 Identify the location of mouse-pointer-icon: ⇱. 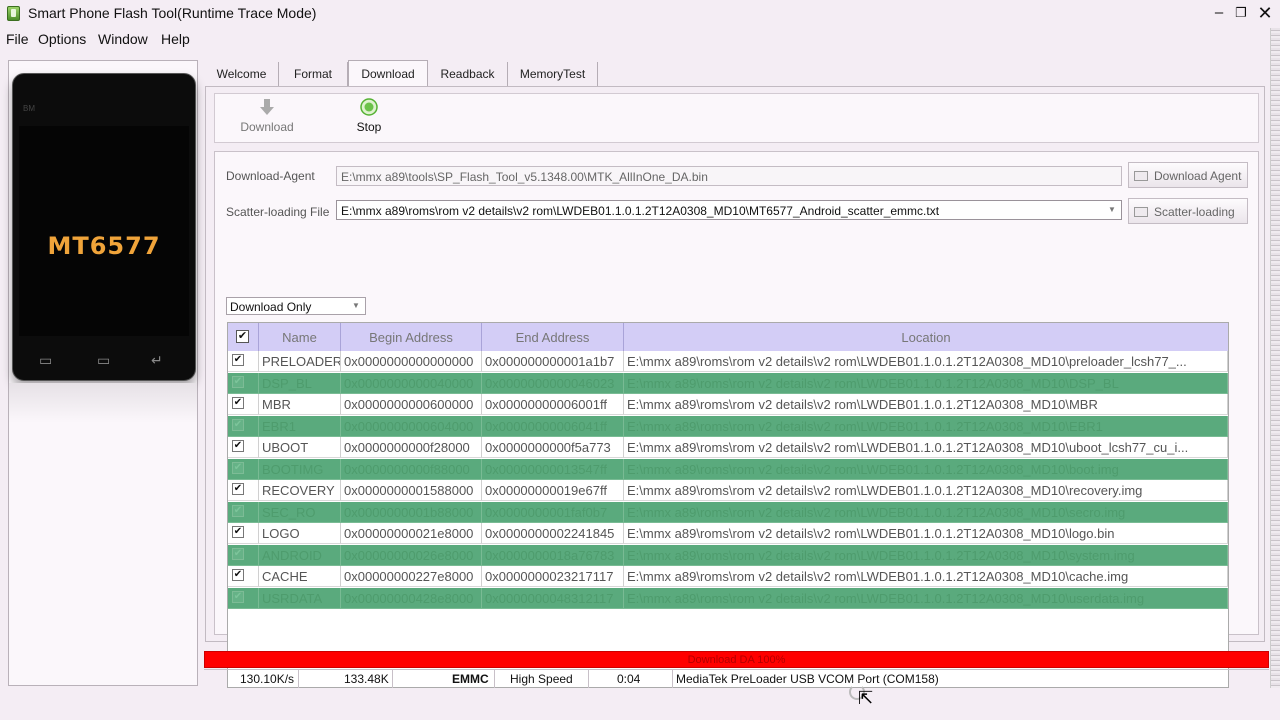
(866, 698).